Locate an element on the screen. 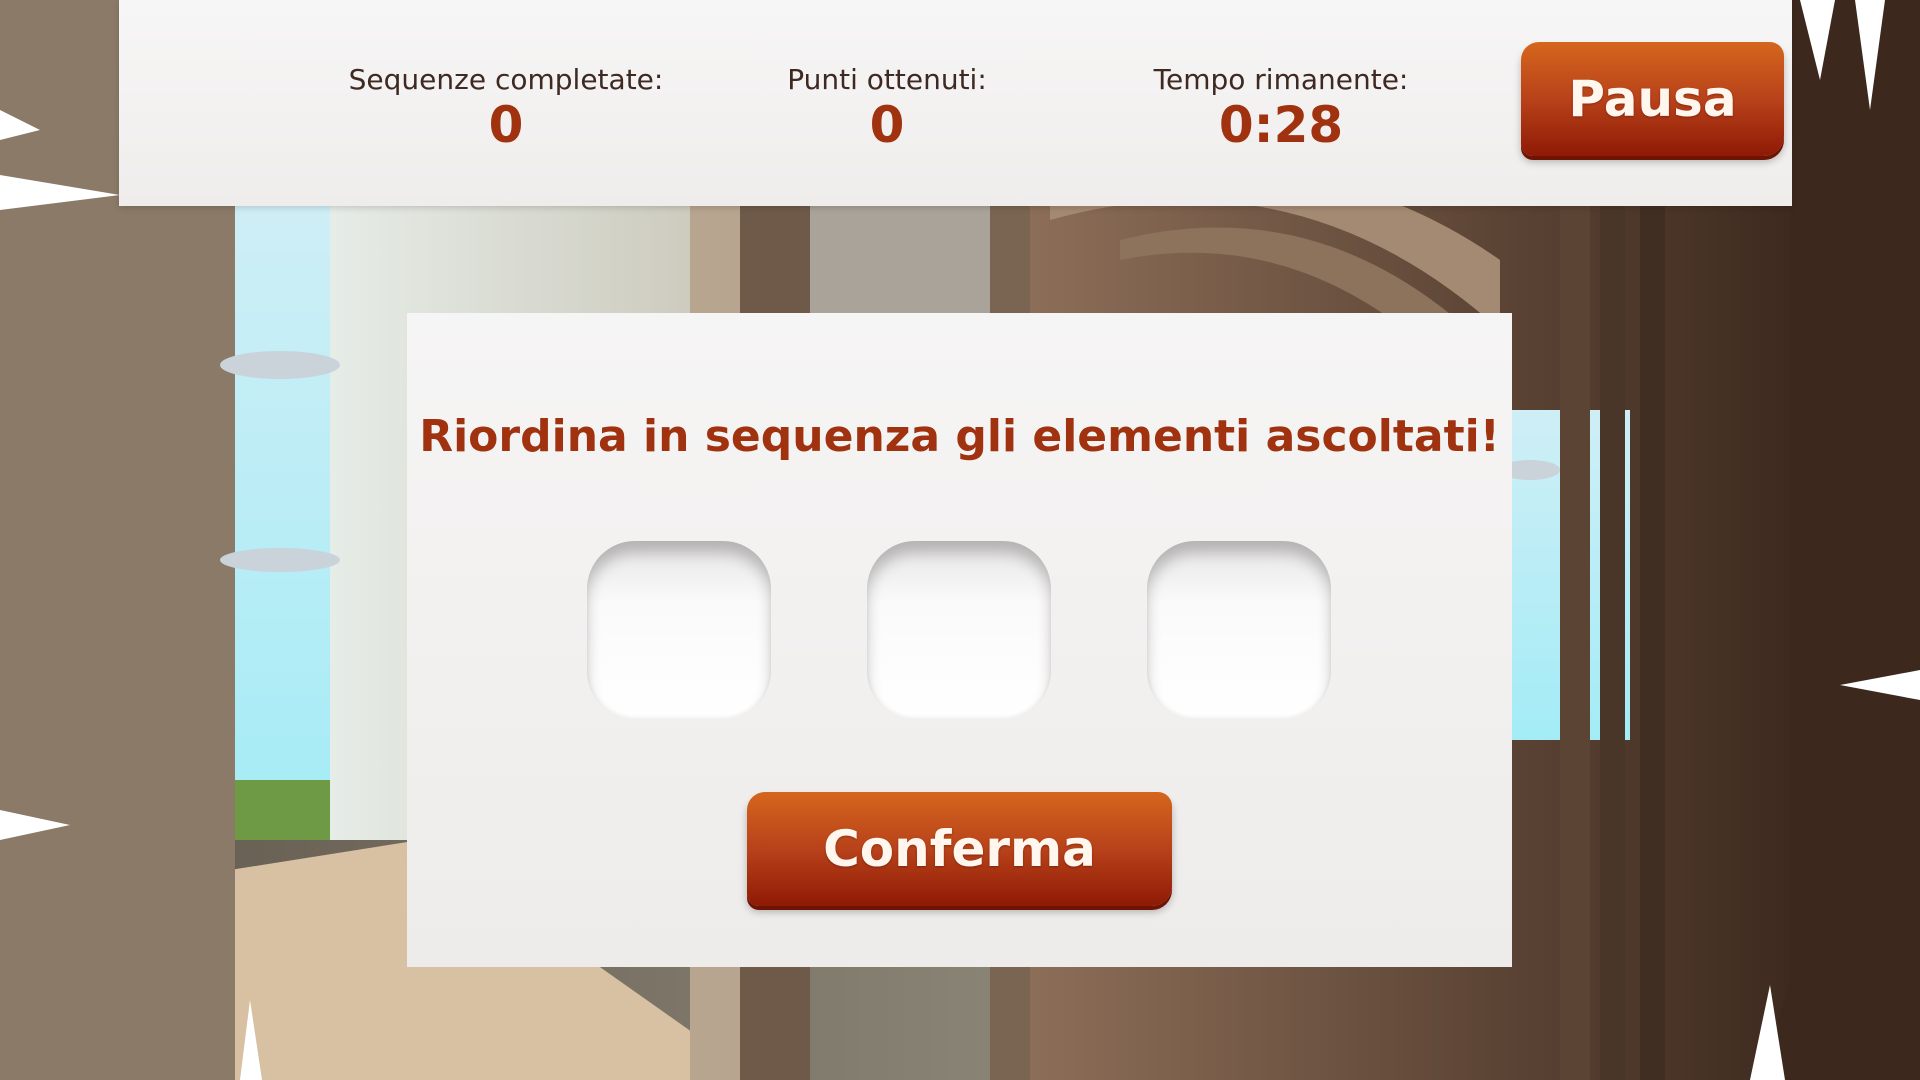 The height and width of the screenshot is (1080, 1920). sequences-value: 0 is located at coordinates (506, 125).